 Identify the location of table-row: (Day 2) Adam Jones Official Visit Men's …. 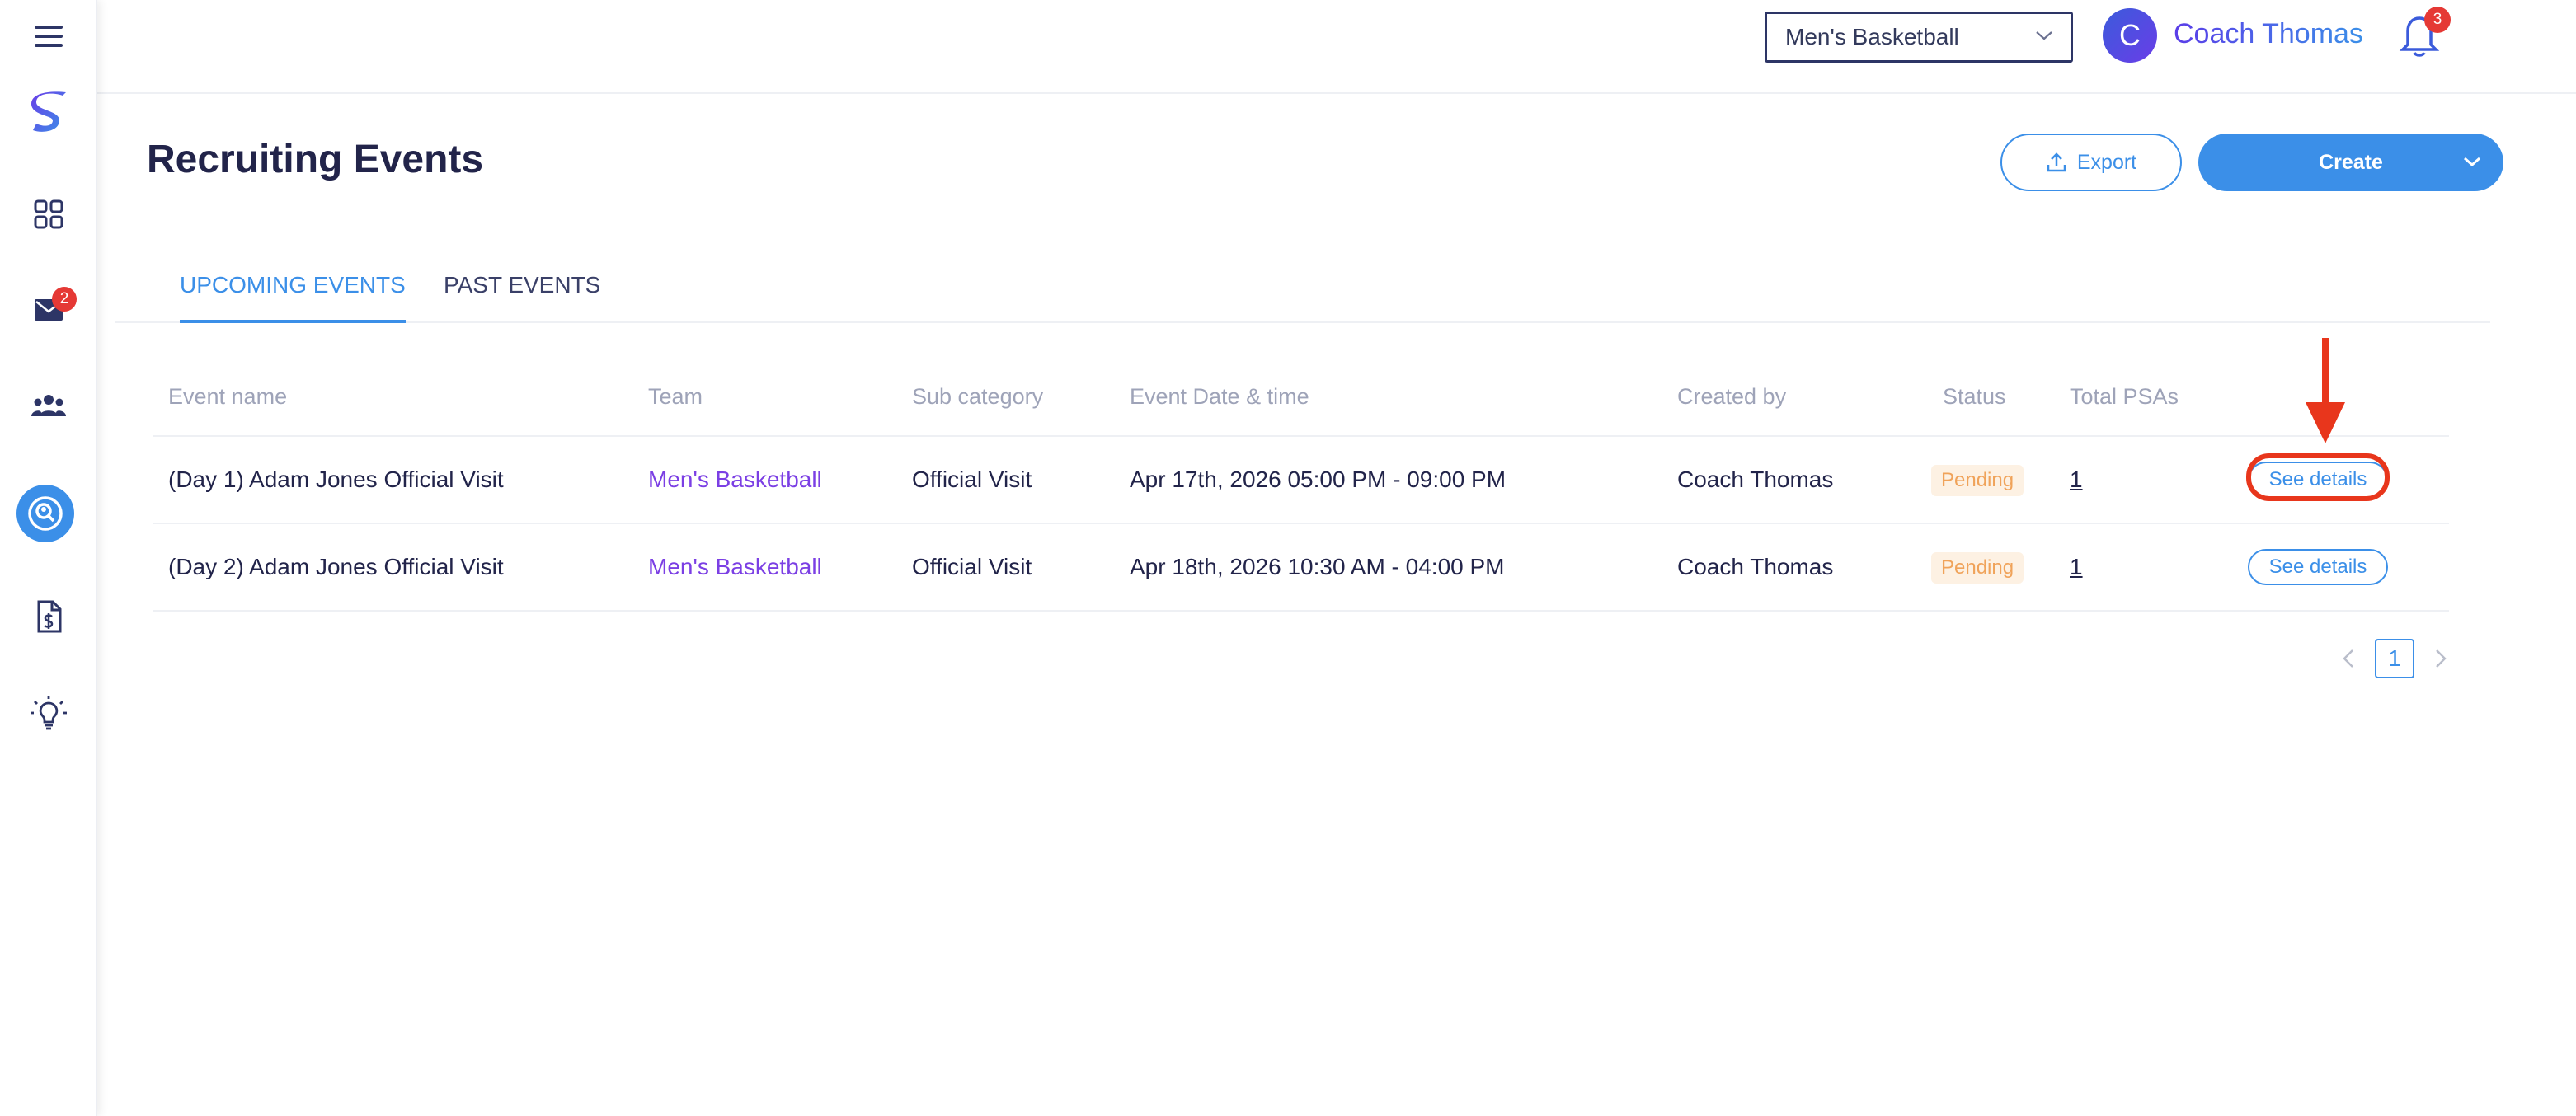
(1301, 568).